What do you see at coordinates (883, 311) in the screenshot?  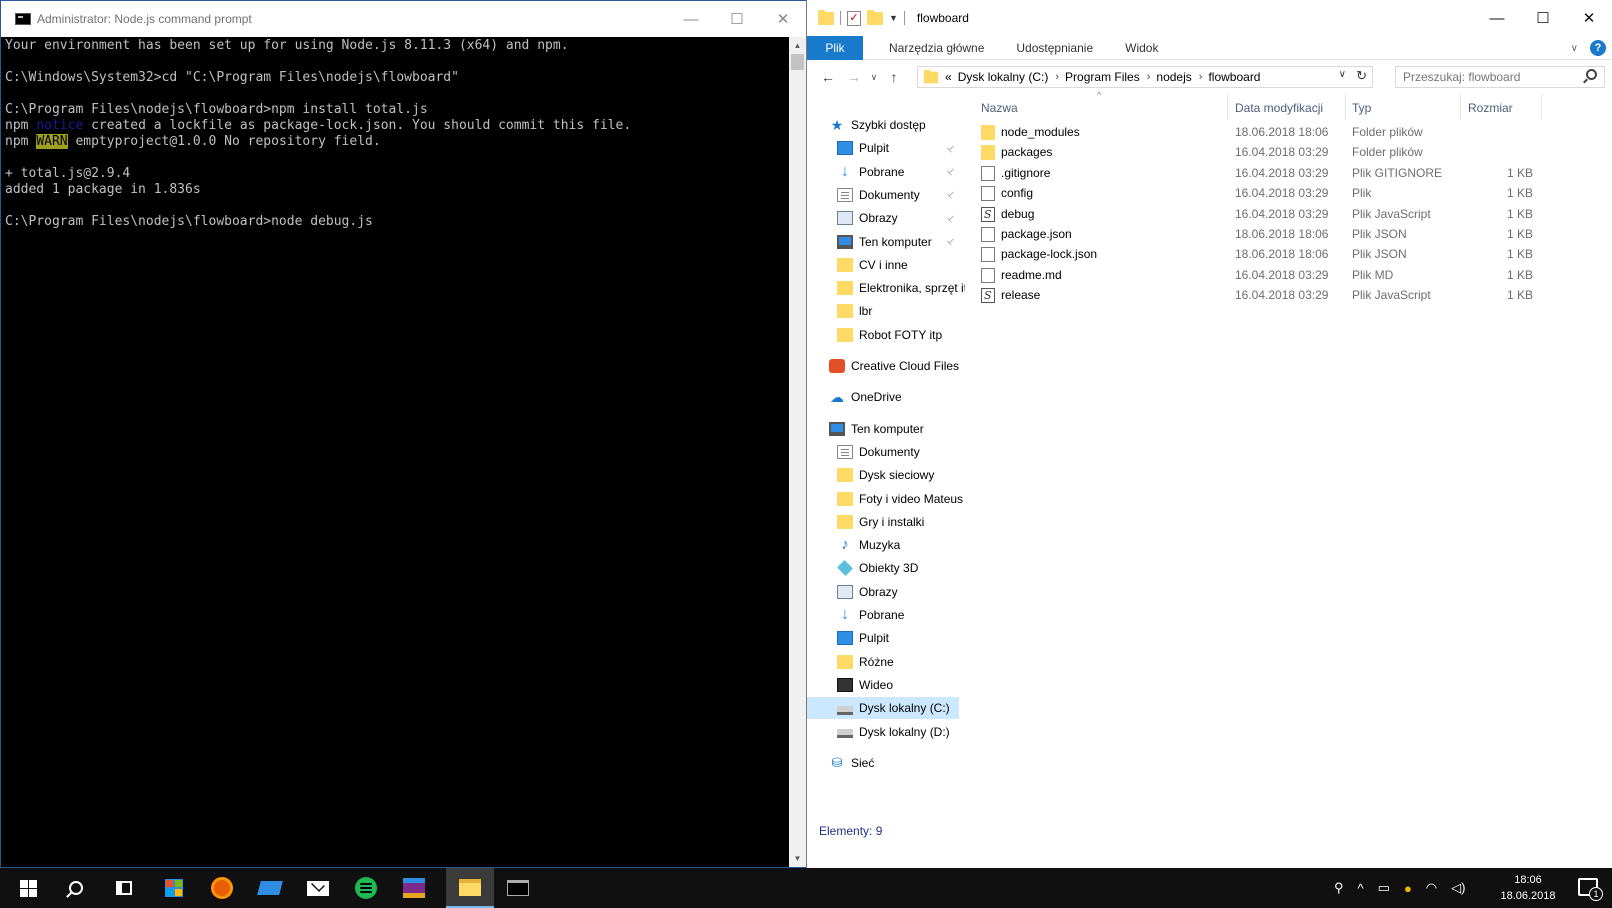 I see `nav-item-lbr: lbr` at bounding box center [883, 311].